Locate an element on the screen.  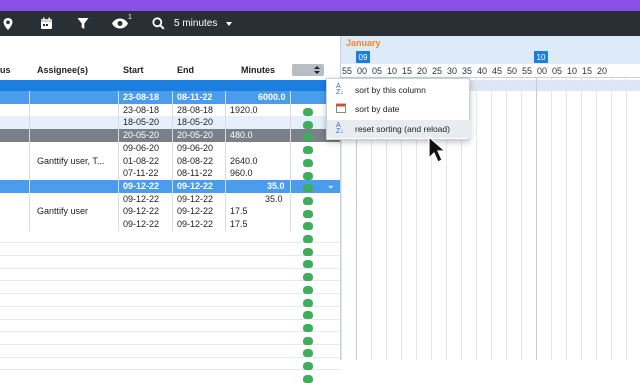
minute-tick-label: 15 is located at coordinates (407, 71).